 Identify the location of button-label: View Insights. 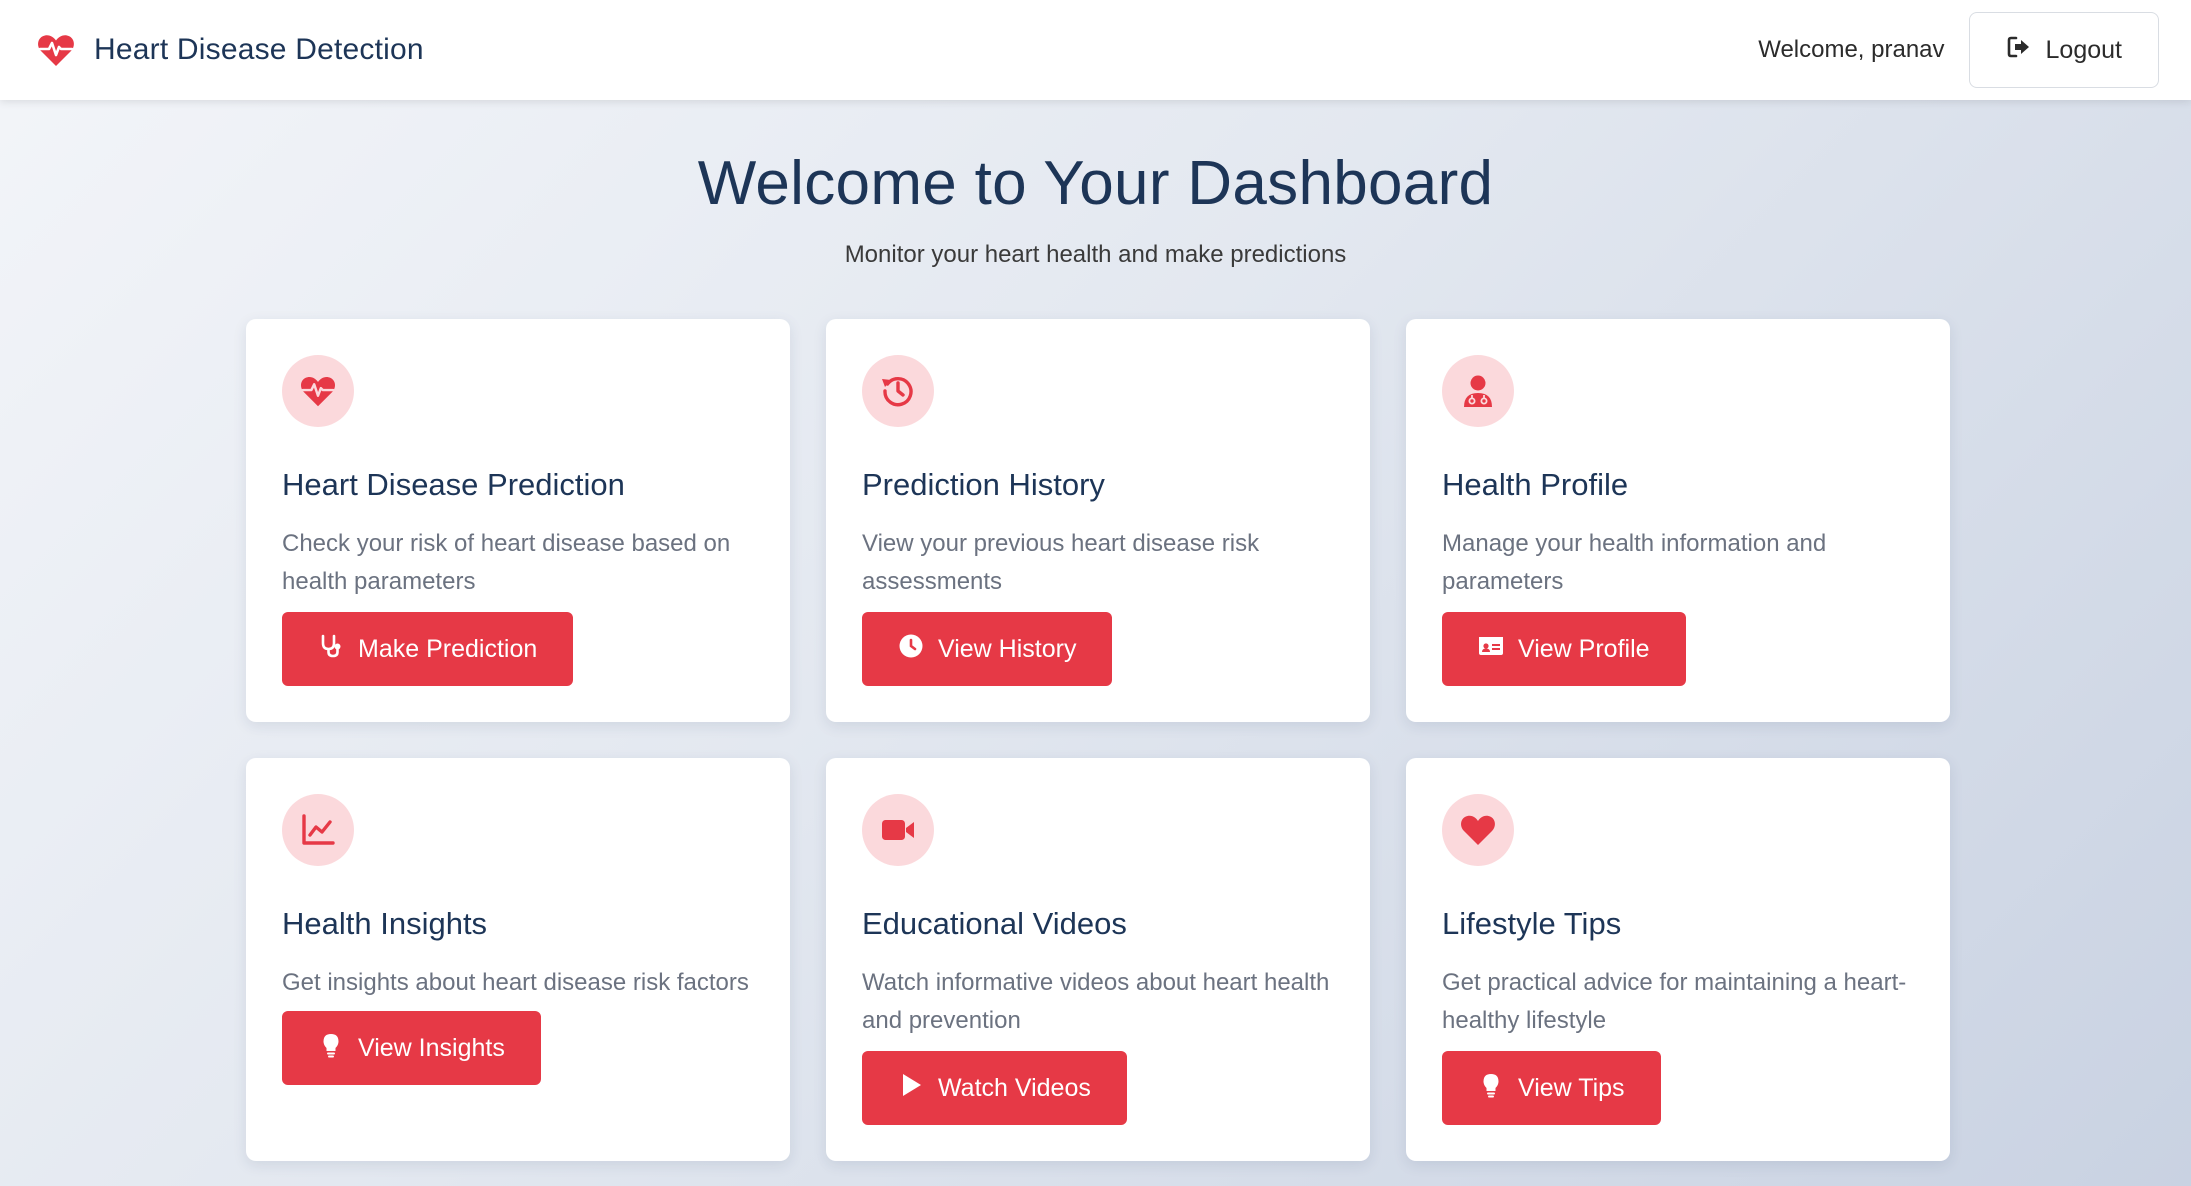
(431, 1047).